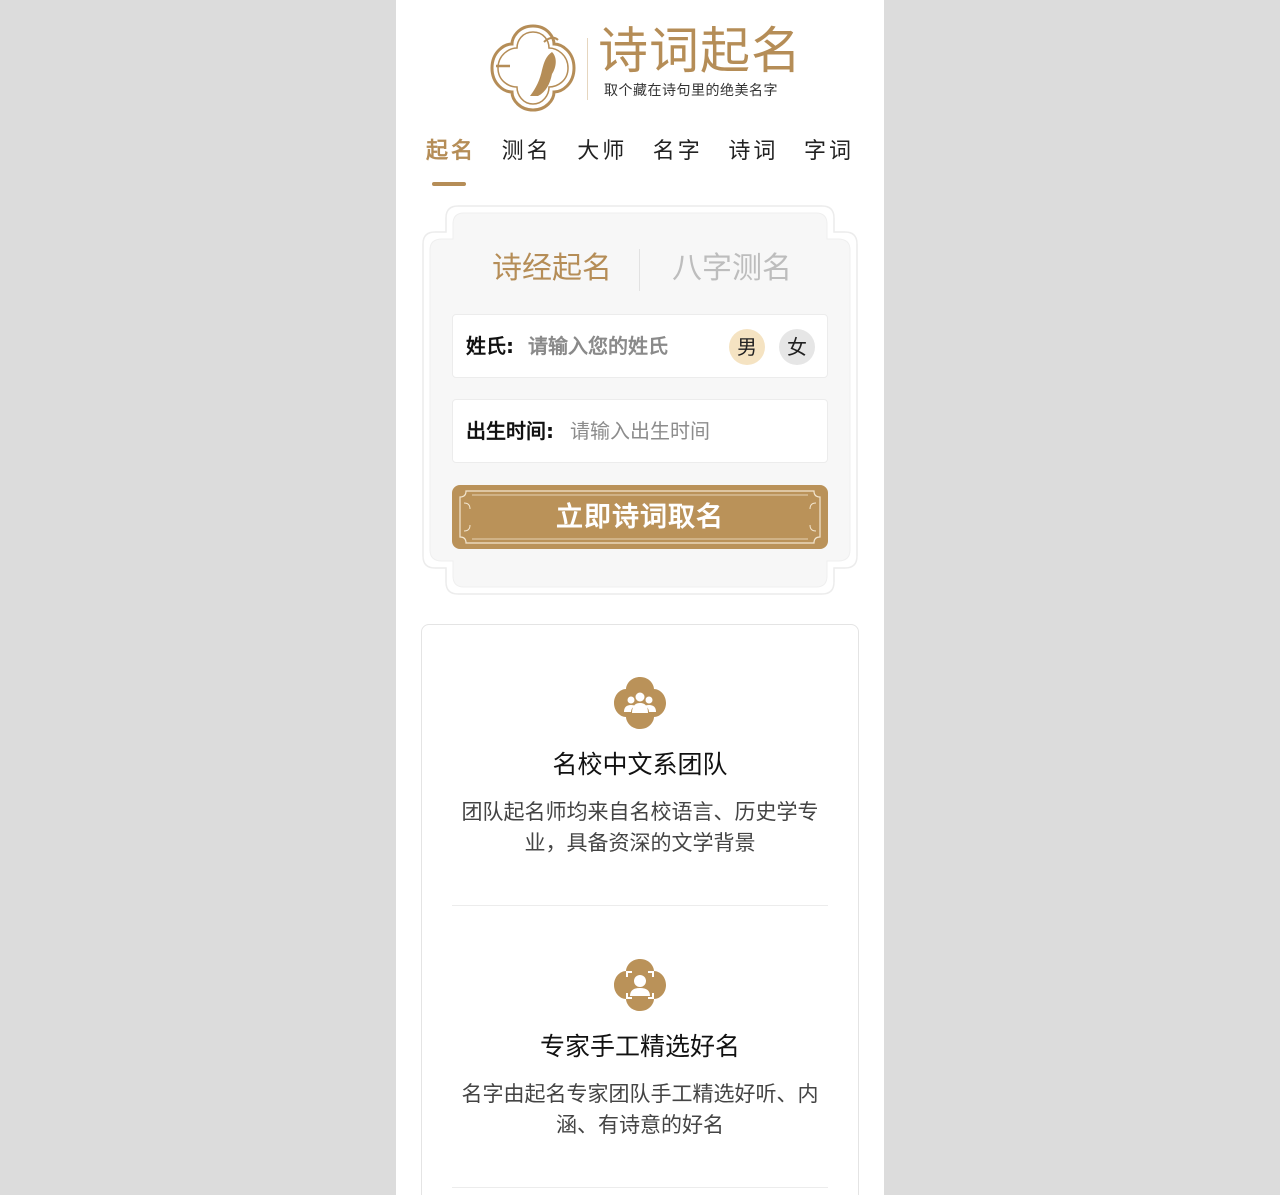 The height and width of the screenshot is (1195, 1280). Describe the element at coordinates (640, 1109) in the screenshot. I see `feature-description: 名字由起名专家团队手工精选好听、内涵、有诗意的好名` at that location.